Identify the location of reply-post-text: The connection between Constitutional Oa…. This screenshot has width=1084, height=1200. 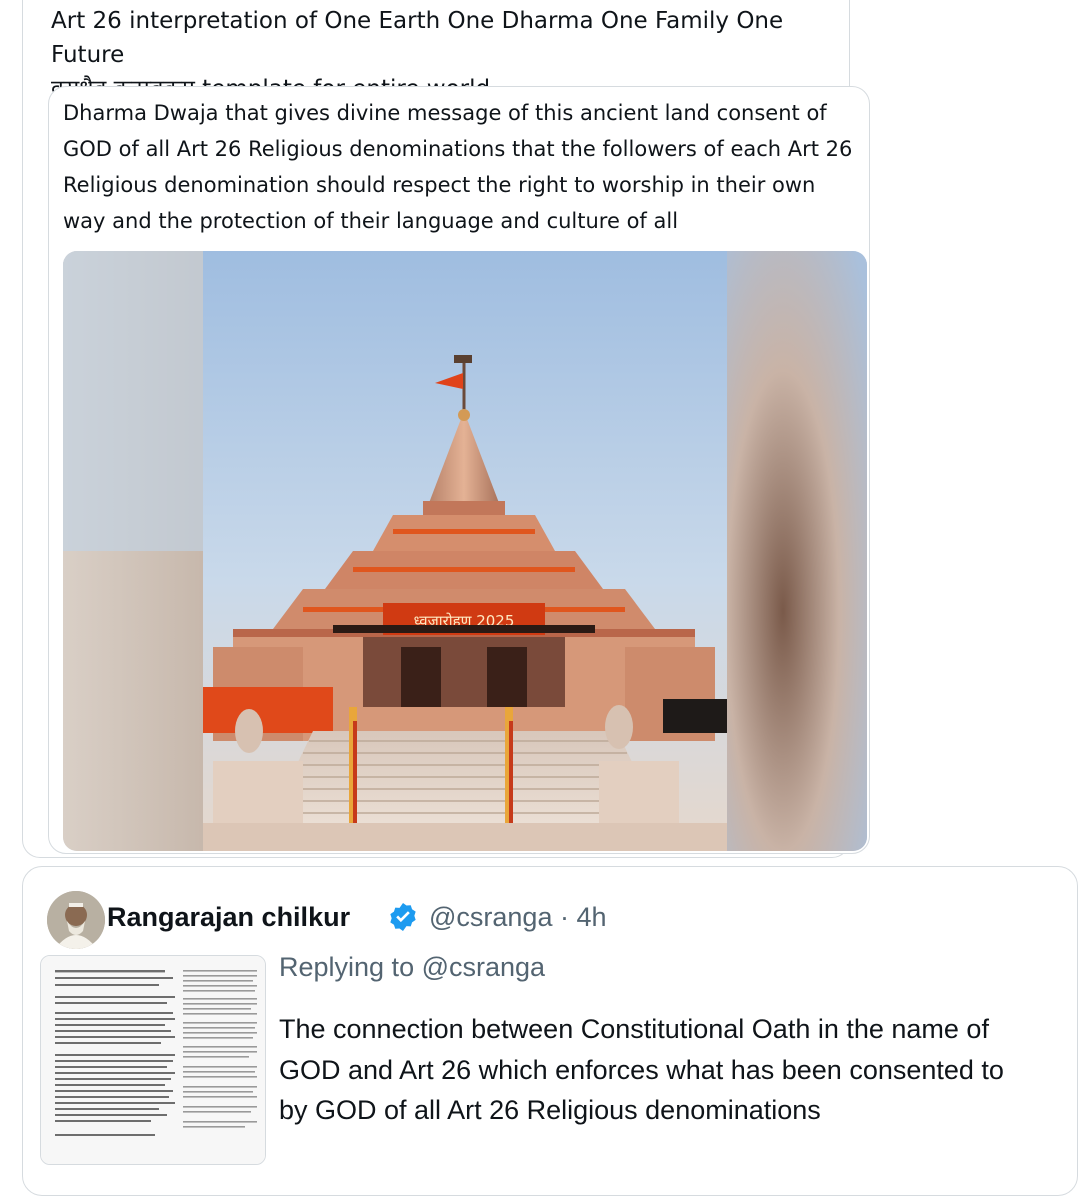
(641, 1069).